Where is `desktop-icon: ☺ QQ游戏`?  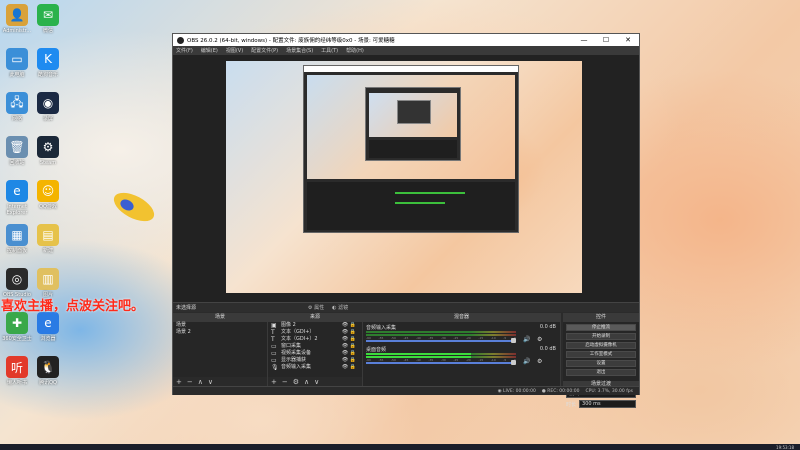
desktop-icon: ☺ QQ游戏 is located at coordinates (48, 195).